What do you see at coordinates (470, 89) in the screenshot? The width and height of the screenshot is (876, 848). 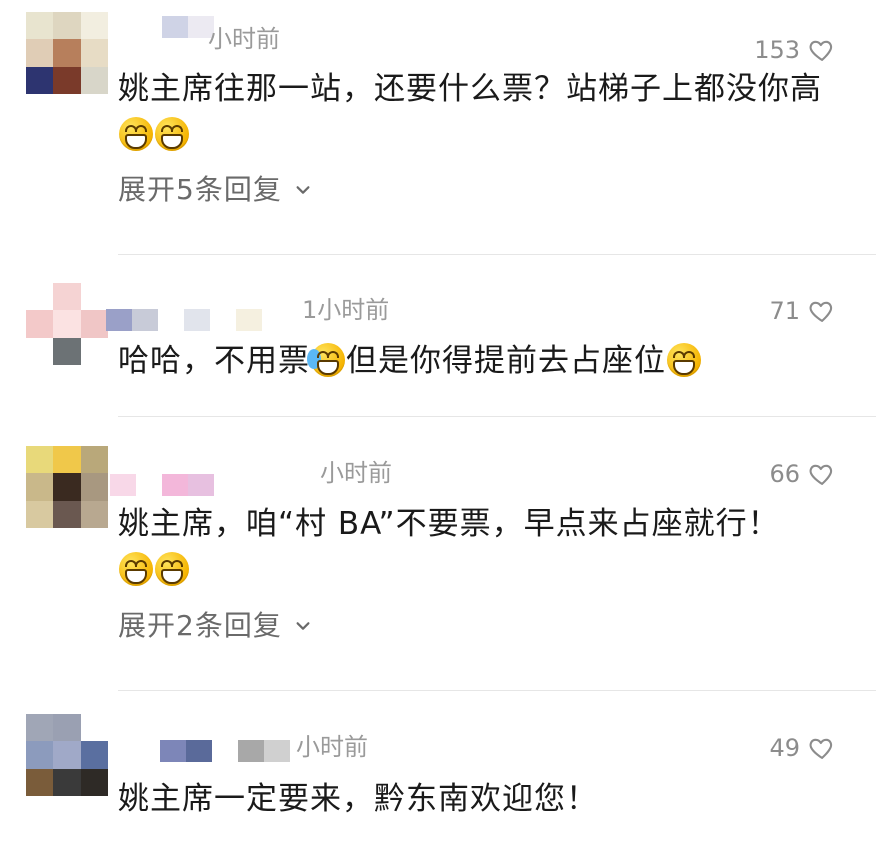 I see `comment-body: 姚主席往那一站，还要什么票？站梯子上都没你高` at bounding box center [470, 89].